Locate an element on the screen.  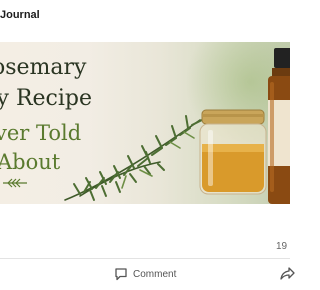
reaction-count: 19 is located at coordinates (281, 246).